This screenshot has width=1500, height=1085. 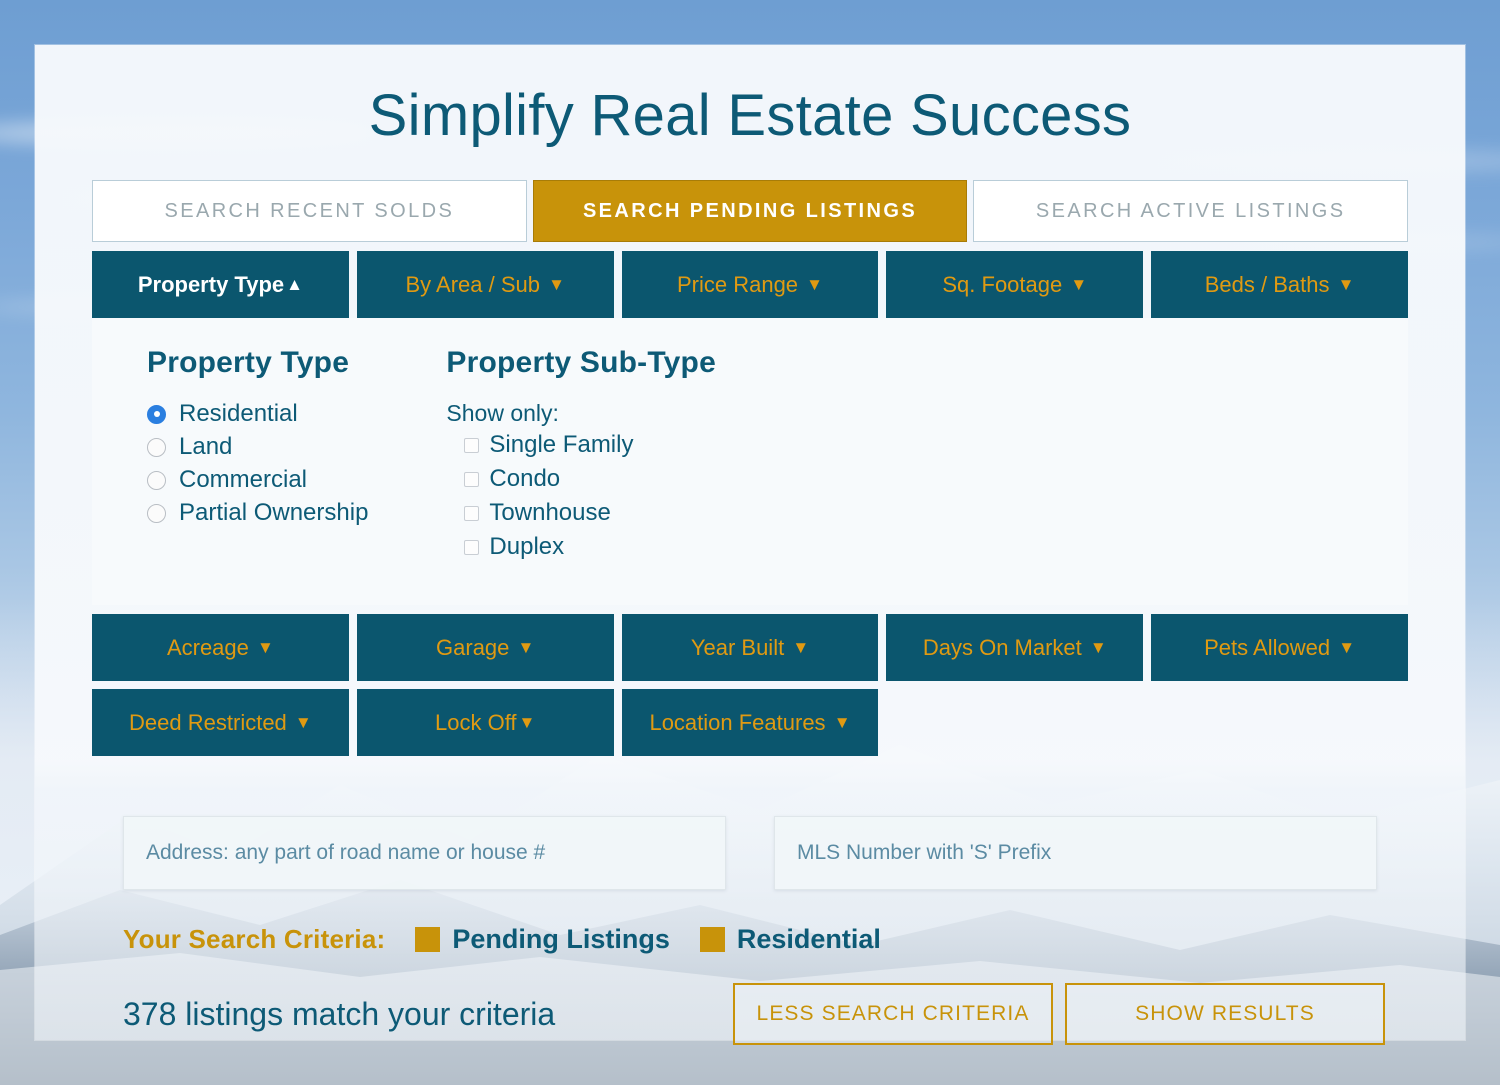 What do you see at coordinates (274, 512) in the screenshot?
I see `radio-label: Partial Ownership` at bounding box center [274, 512].